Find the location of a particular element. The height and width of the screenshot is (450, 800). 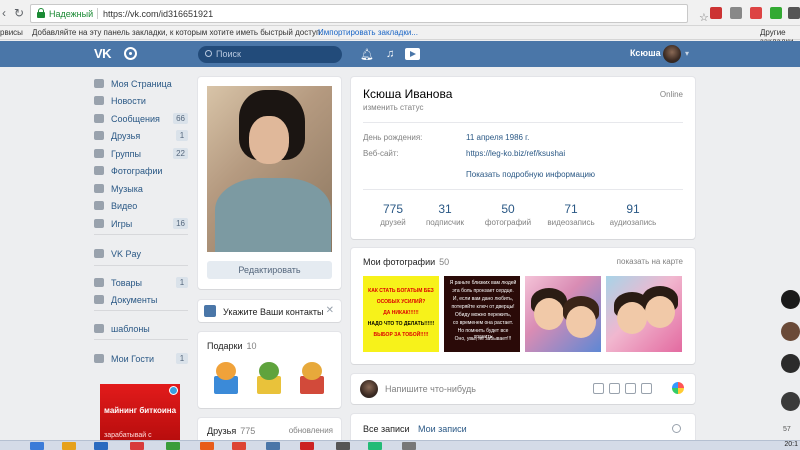

contacts-prompt: Укажите Ваши контакты ✕ is located at coordinates (269, 311).